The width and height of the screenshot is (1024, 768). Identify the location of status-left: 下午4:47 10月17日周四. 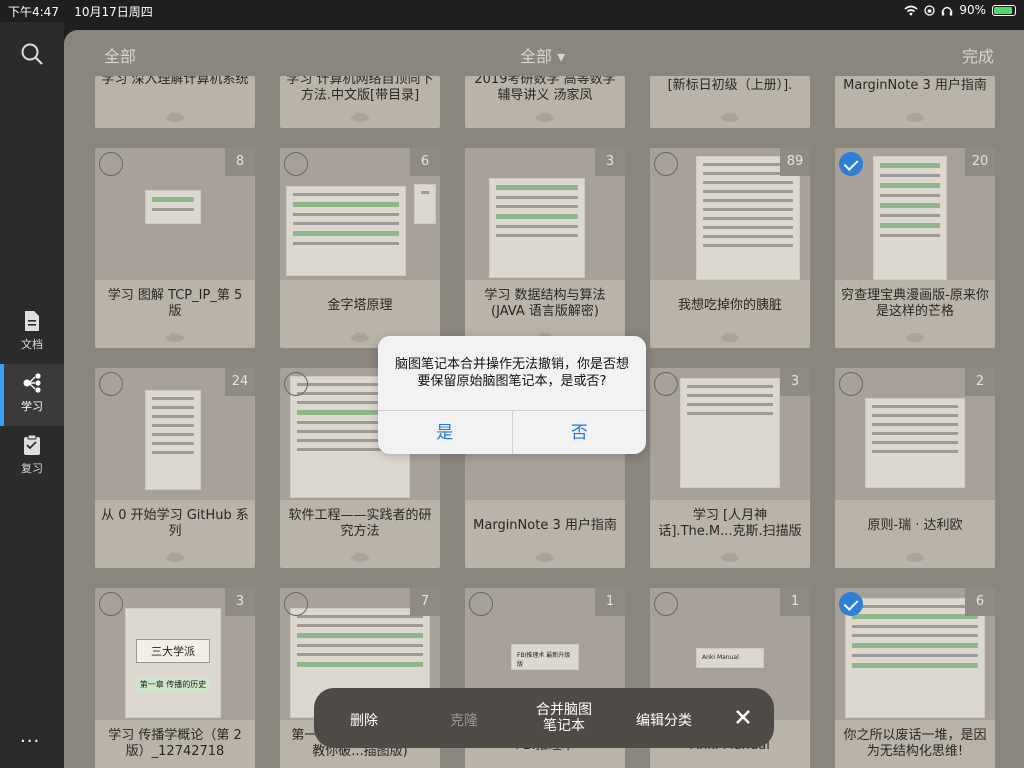
(80, 11).